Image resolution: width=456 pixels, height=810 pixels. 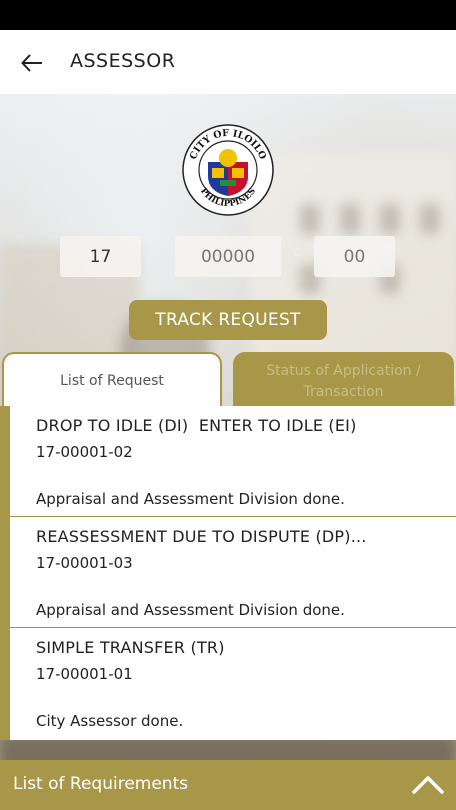 I want to click on tab-label-line1: Status of Application /, so click(x=343, y=371).